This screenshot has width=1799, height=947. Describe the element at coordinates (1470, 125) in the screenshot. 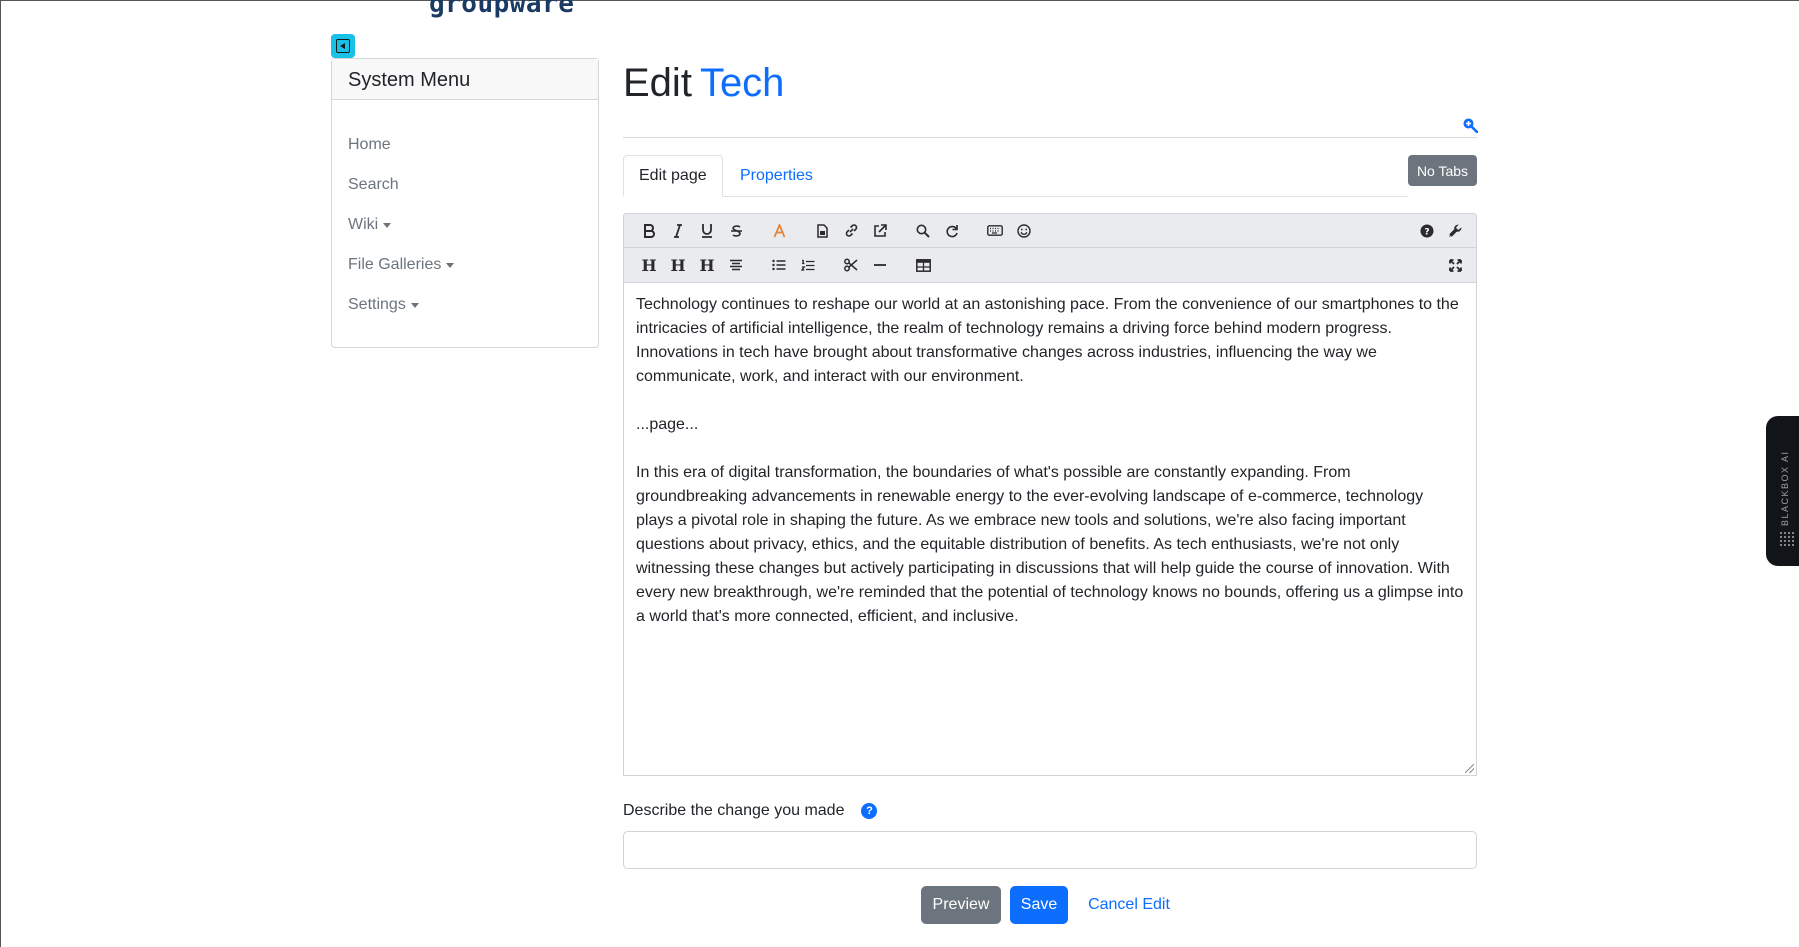

I see `zoom-in-icon` at that location.